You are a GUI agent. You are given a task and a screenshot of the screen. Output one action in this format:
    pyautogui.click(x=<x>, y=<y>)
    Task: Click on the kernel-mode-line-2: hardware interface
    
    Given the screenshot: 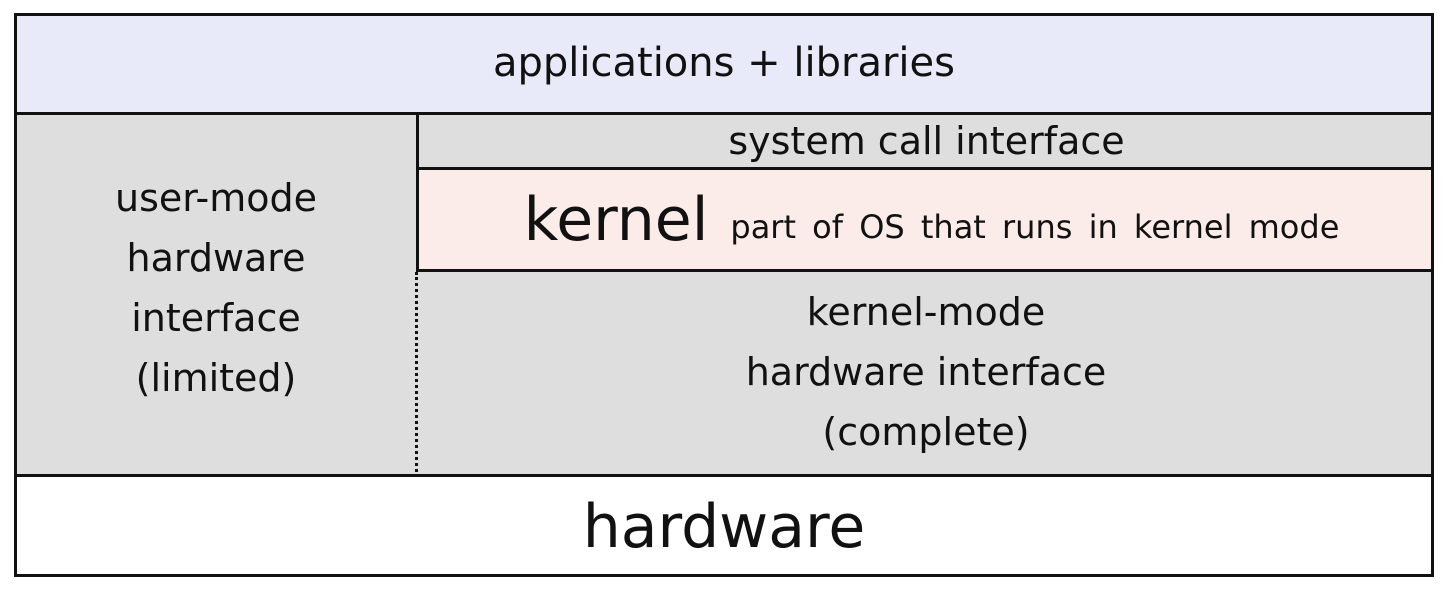 What is the action you would take?
    pyautogui.click(x=926, y=372)
    